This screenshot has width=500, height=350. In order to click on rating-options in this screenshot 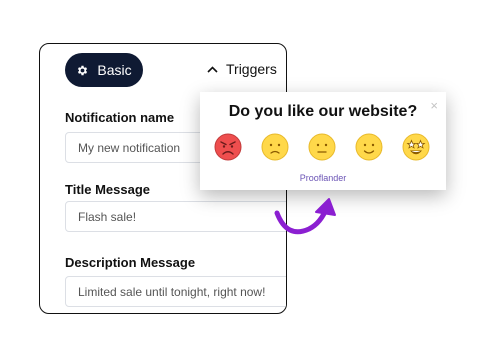, I will do `click(323, 147)`.